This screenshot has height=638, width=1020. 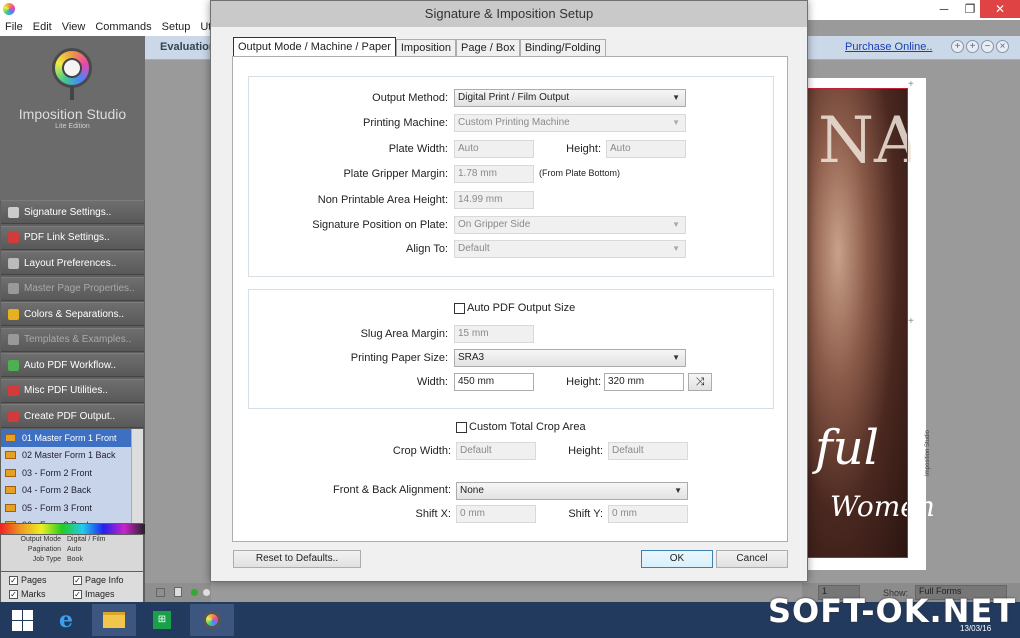 I want to click on cancel-button: Cancel, so click(x=752, y=559).